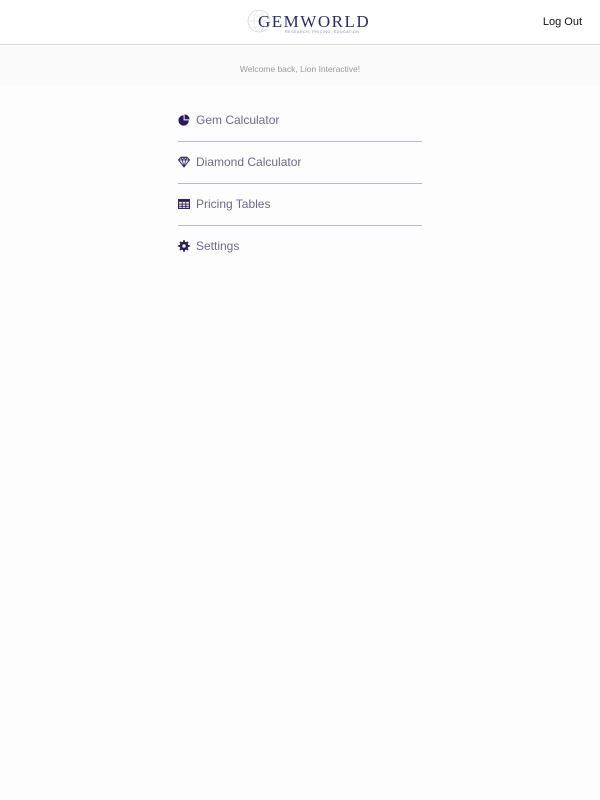  What do you see at coordinates (300, 69) in the screenshot?
I see `welcome-message: Welcome back, Lion Interactive!` at bounding box center [300, 69].